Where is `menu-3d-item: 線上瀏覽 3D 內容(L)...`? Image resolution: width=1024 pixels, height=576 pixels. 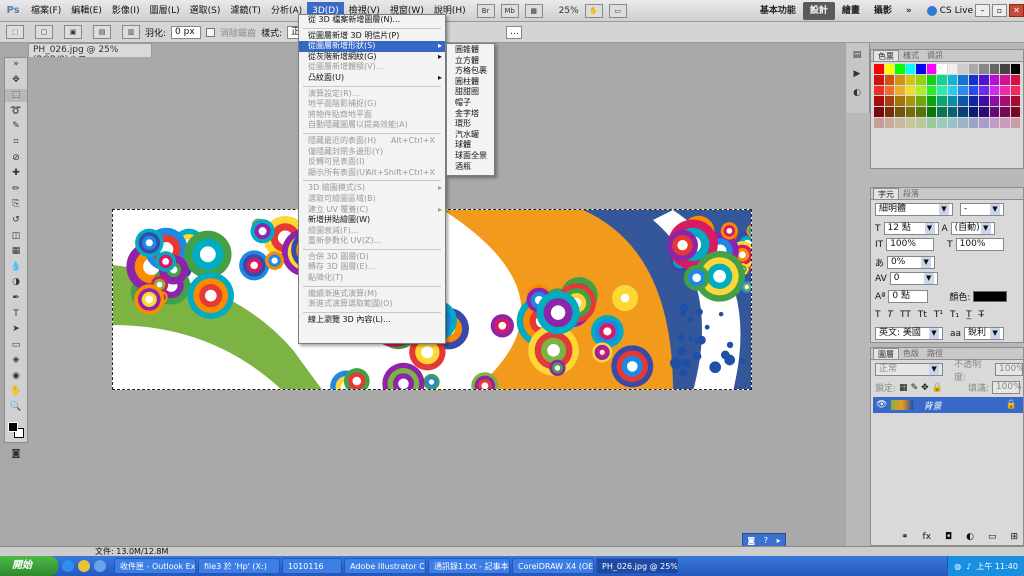
menu-3d-item: 線上瀏覽 3D 內容(L)... is located at coordinates (372, 320).